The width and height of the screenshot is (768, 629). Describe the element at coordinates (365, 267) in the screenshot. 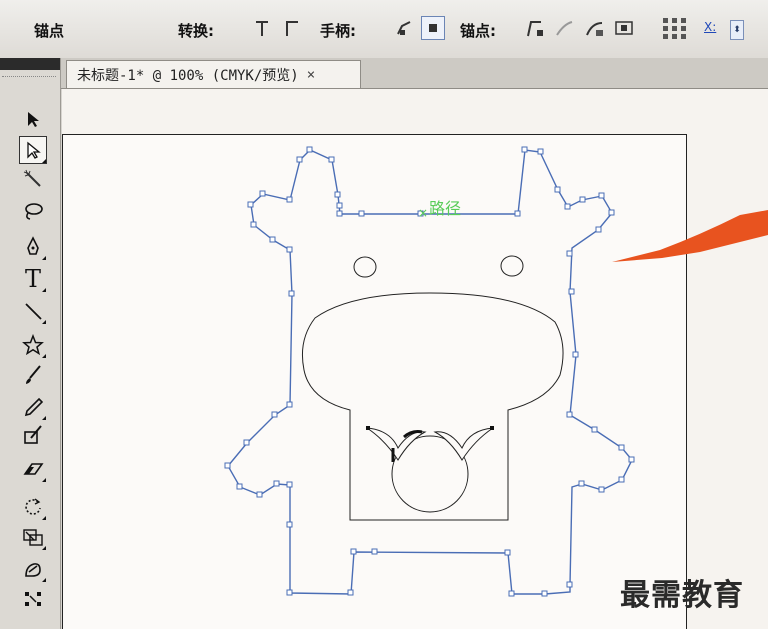

I see `left-eye` at that location.